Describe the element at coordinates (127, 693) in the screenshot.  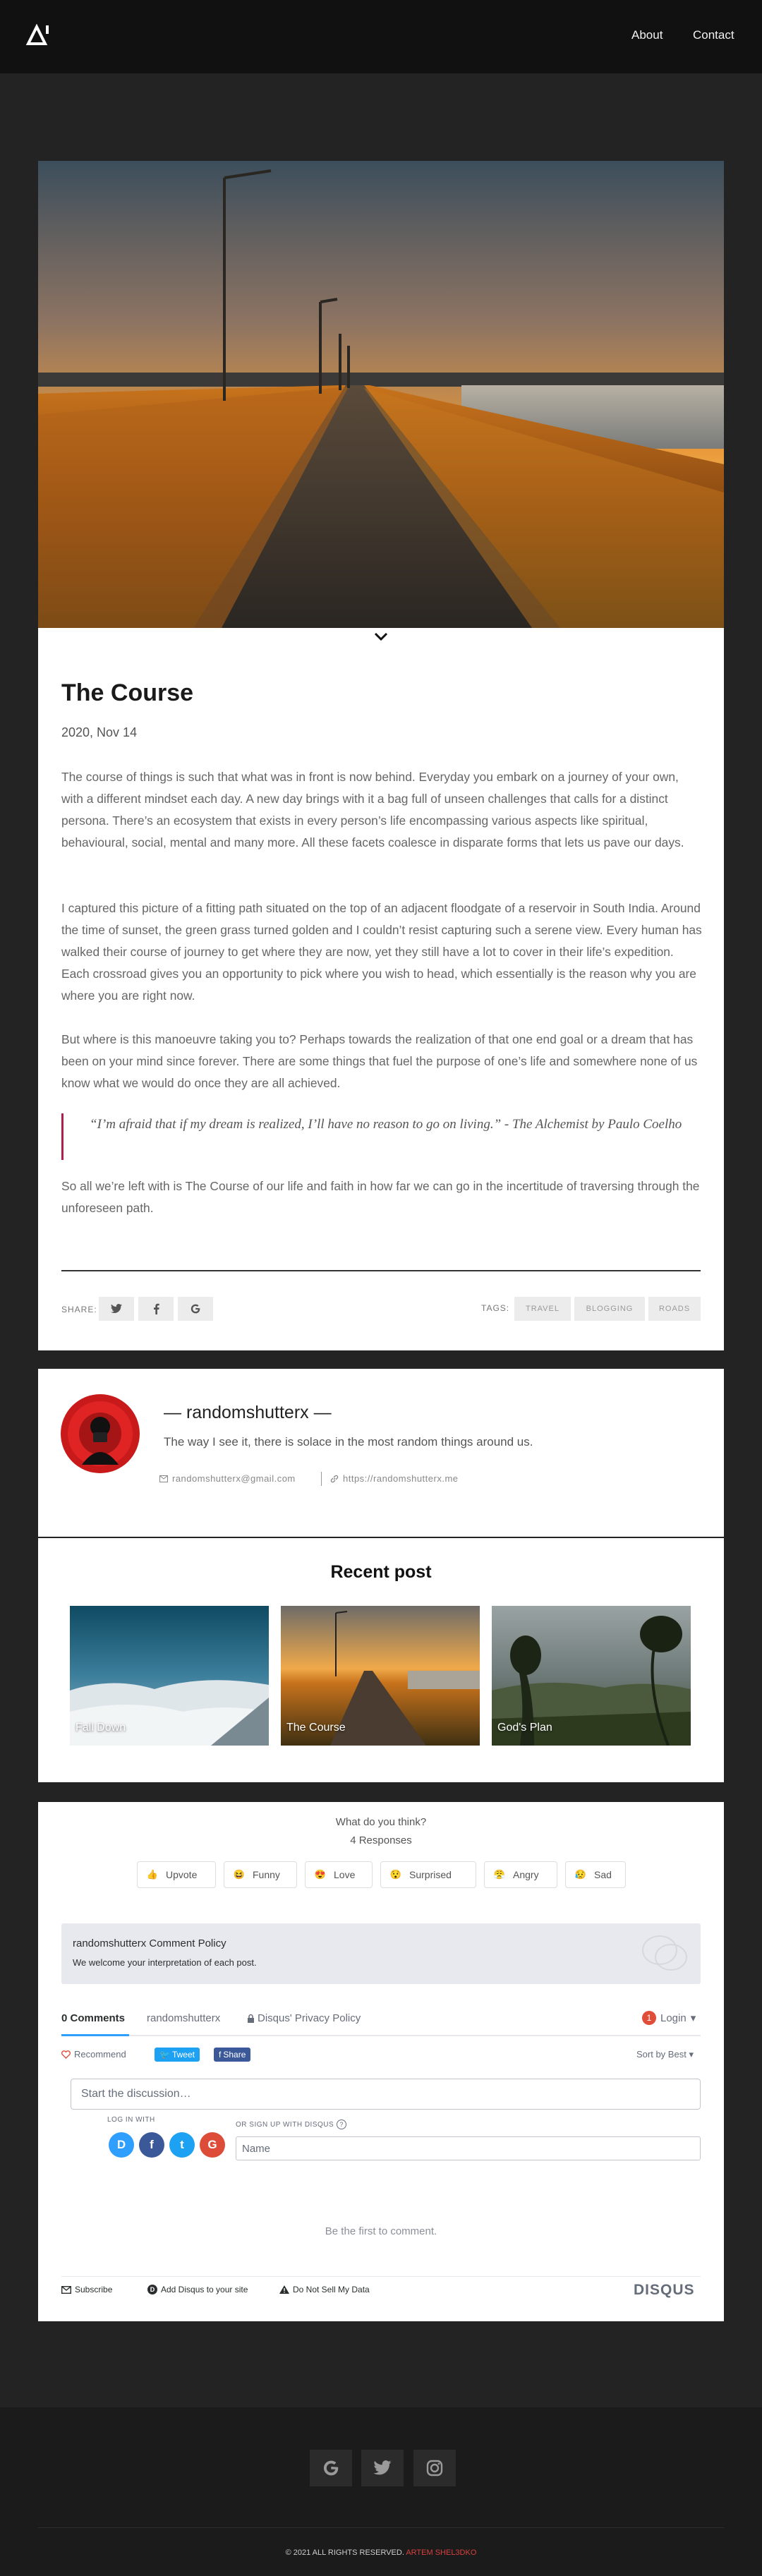
I see `article-title: The Course` at that location.